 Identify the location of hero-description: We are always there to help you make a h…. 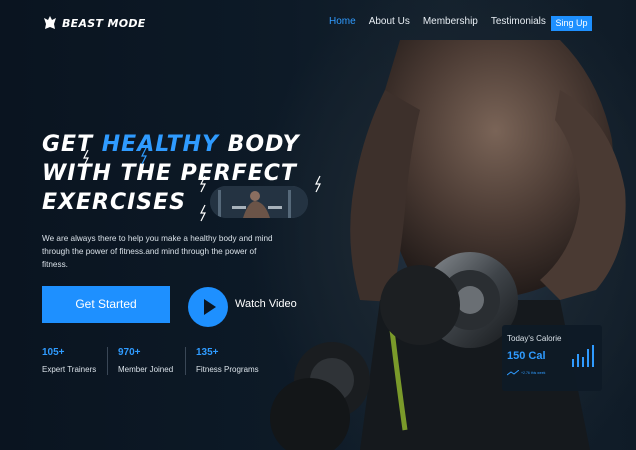
(157, 251).